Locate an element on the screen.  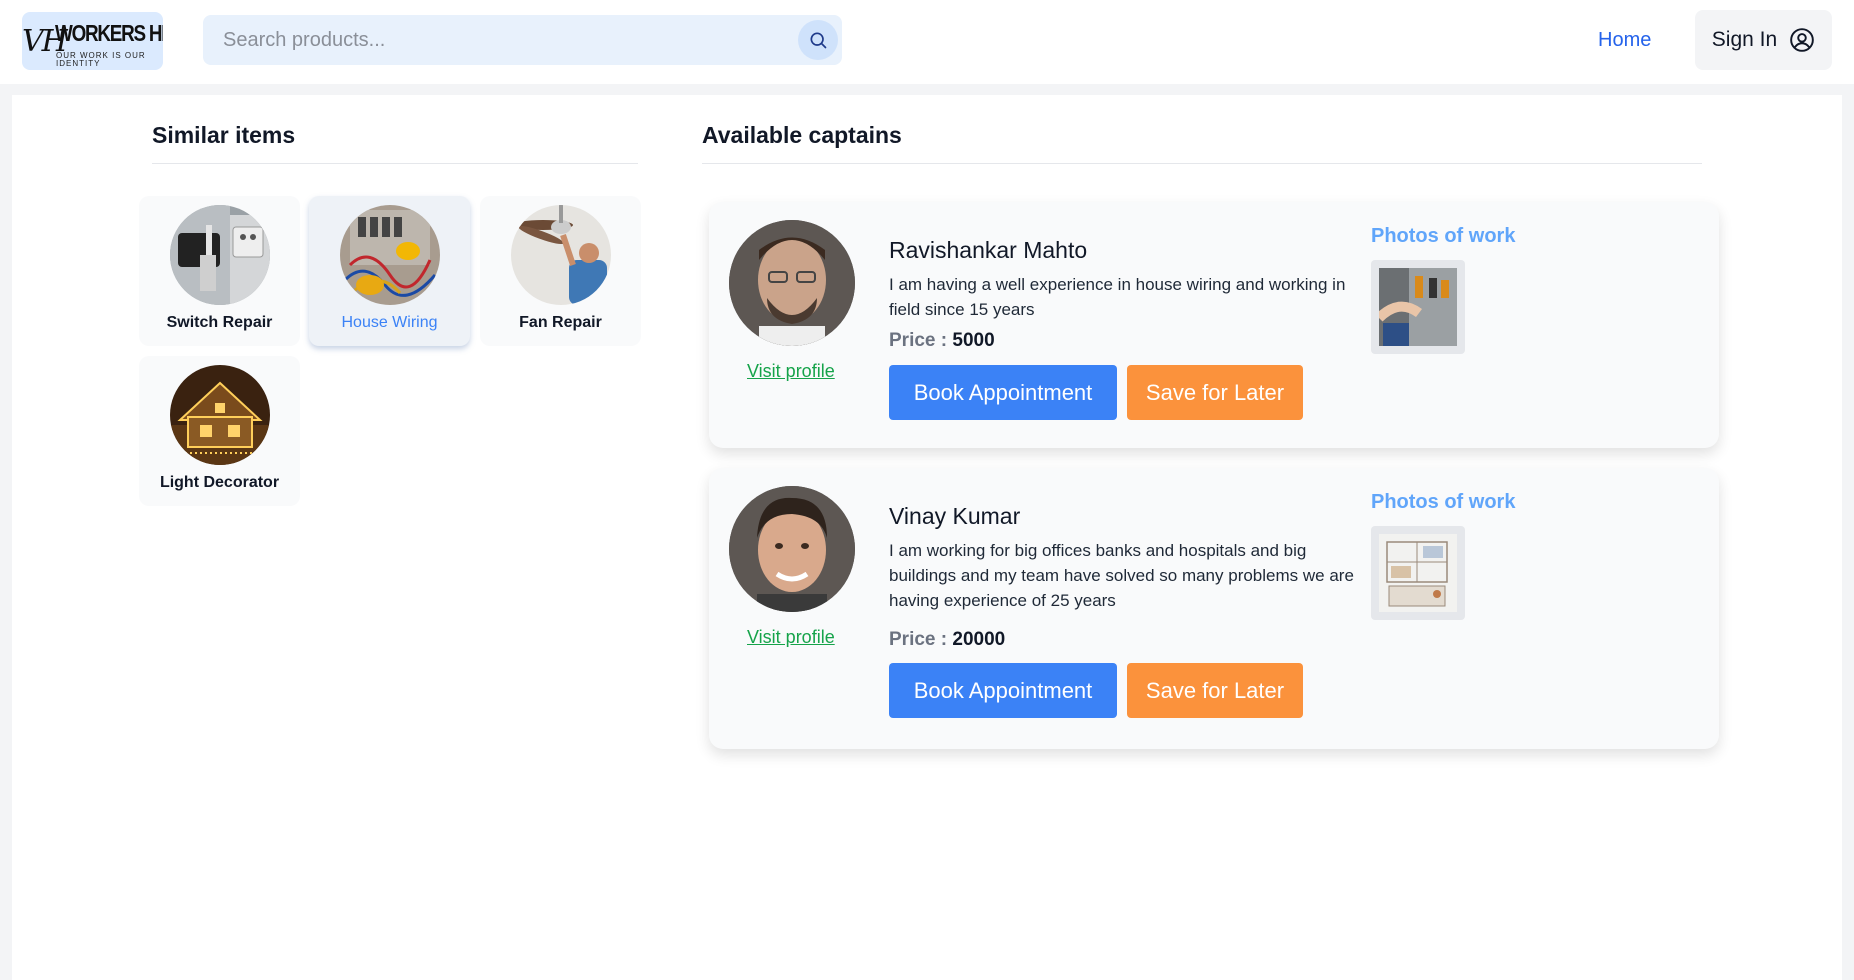
captain-name: Vinay Kumar is located at coordinates (955, 516).